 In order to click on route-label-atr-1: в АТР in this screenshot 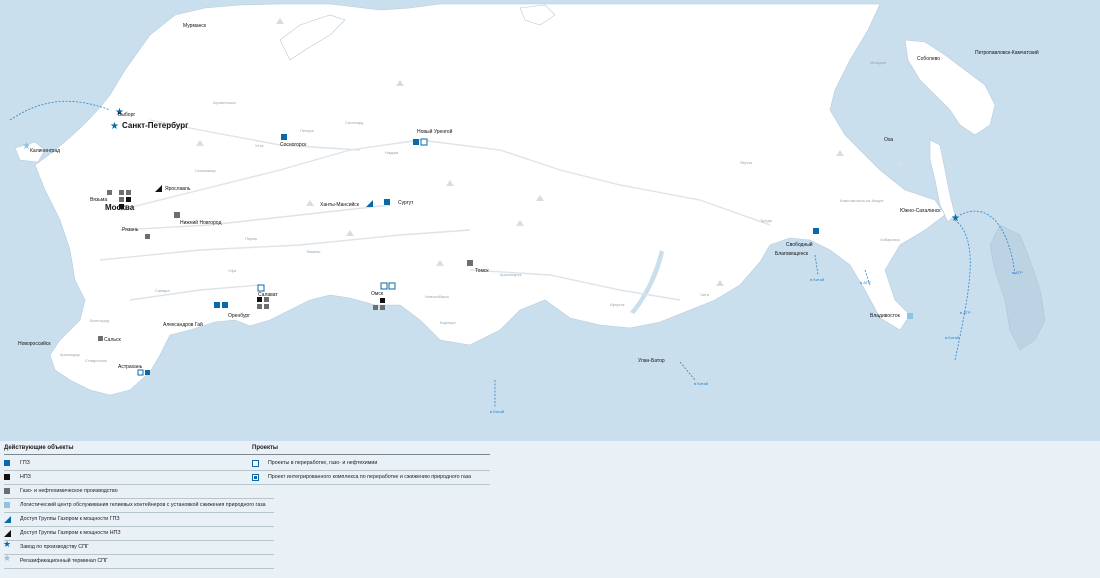, I will do `click(865, 282)`.